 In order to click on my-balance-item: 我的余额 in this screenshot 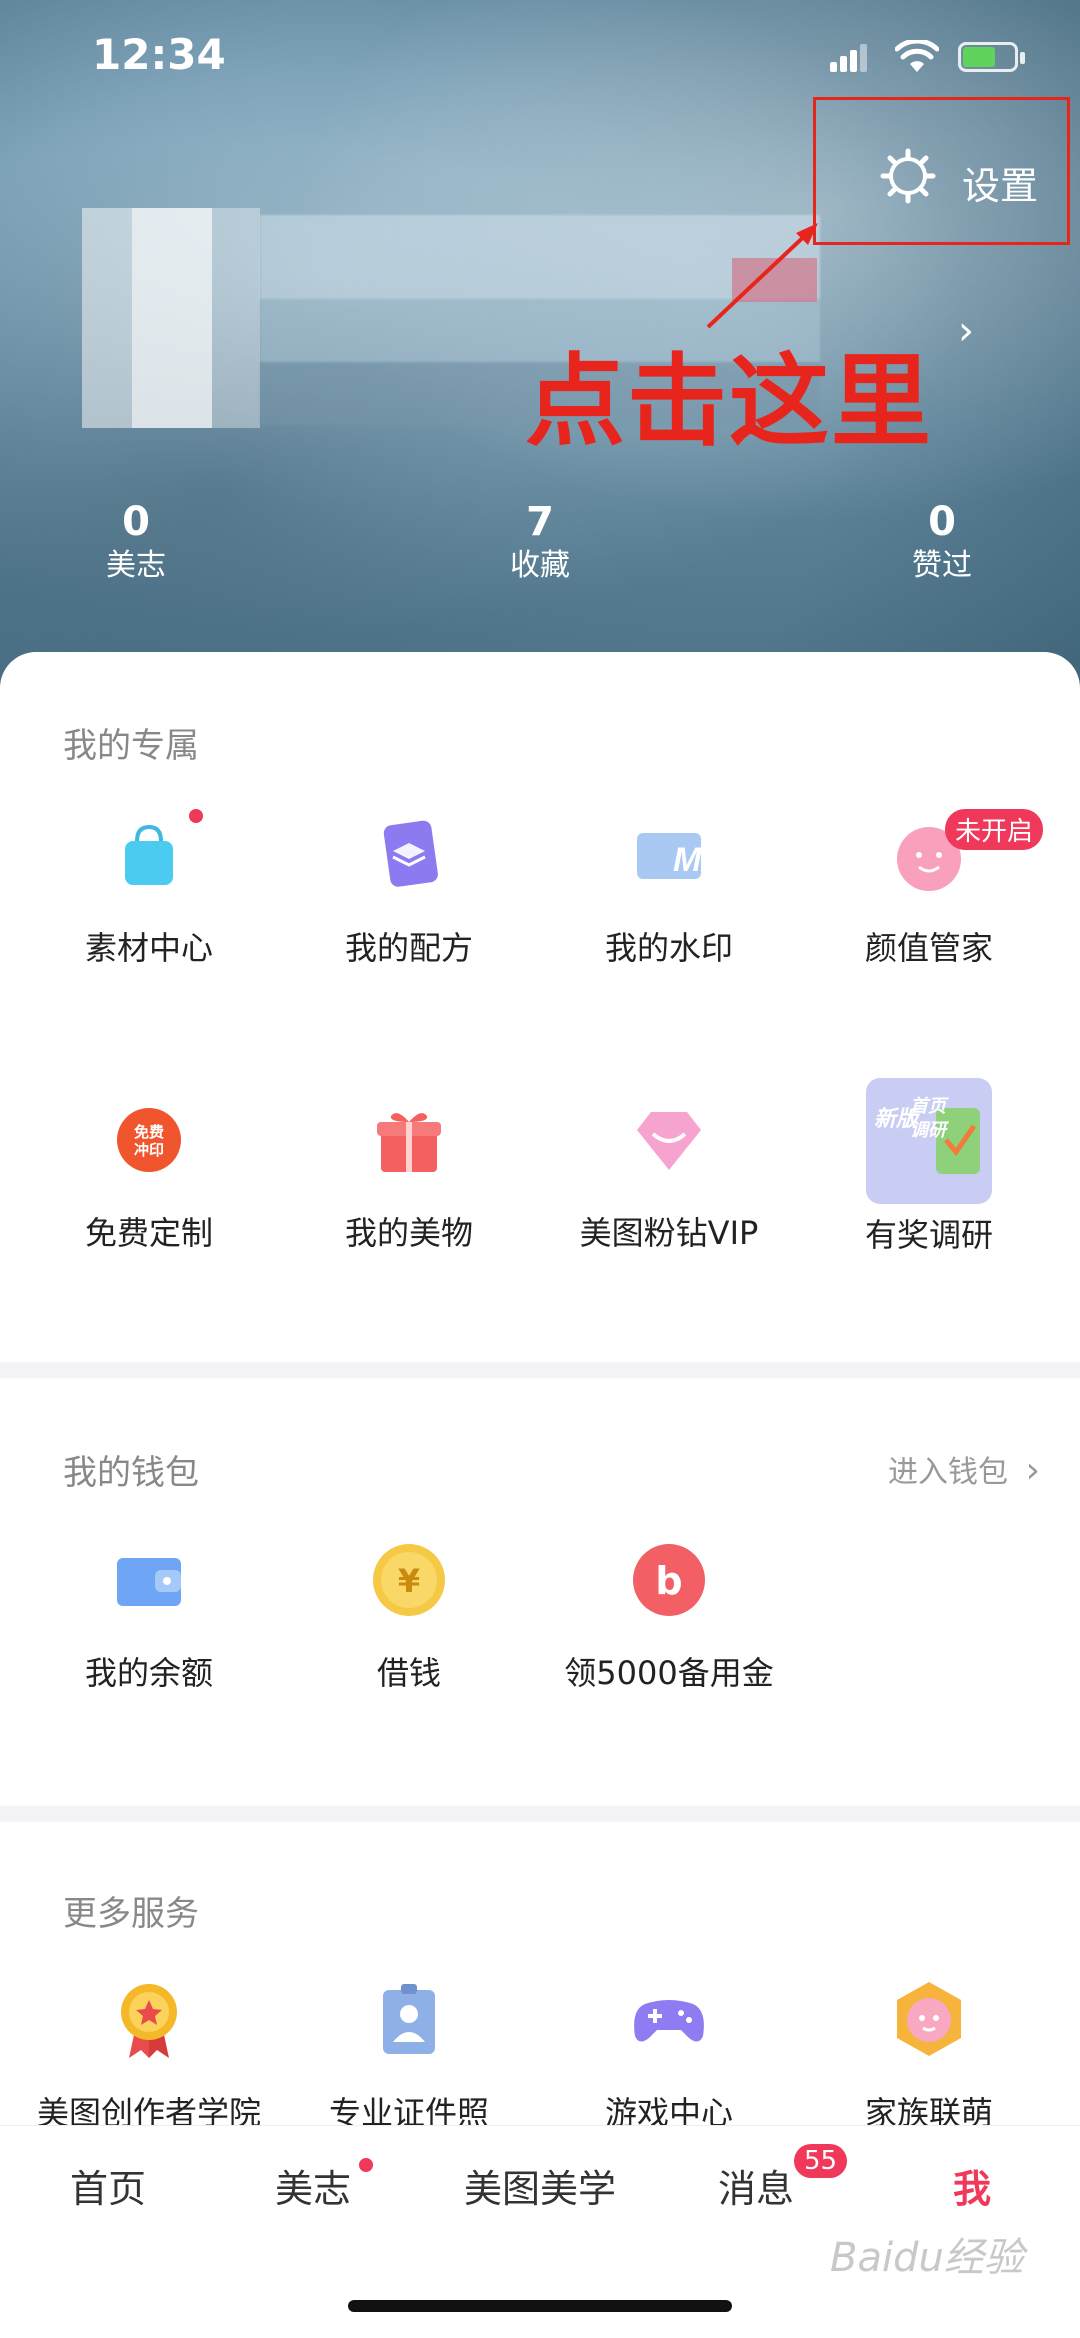, I will do `click(149, 1617)`.